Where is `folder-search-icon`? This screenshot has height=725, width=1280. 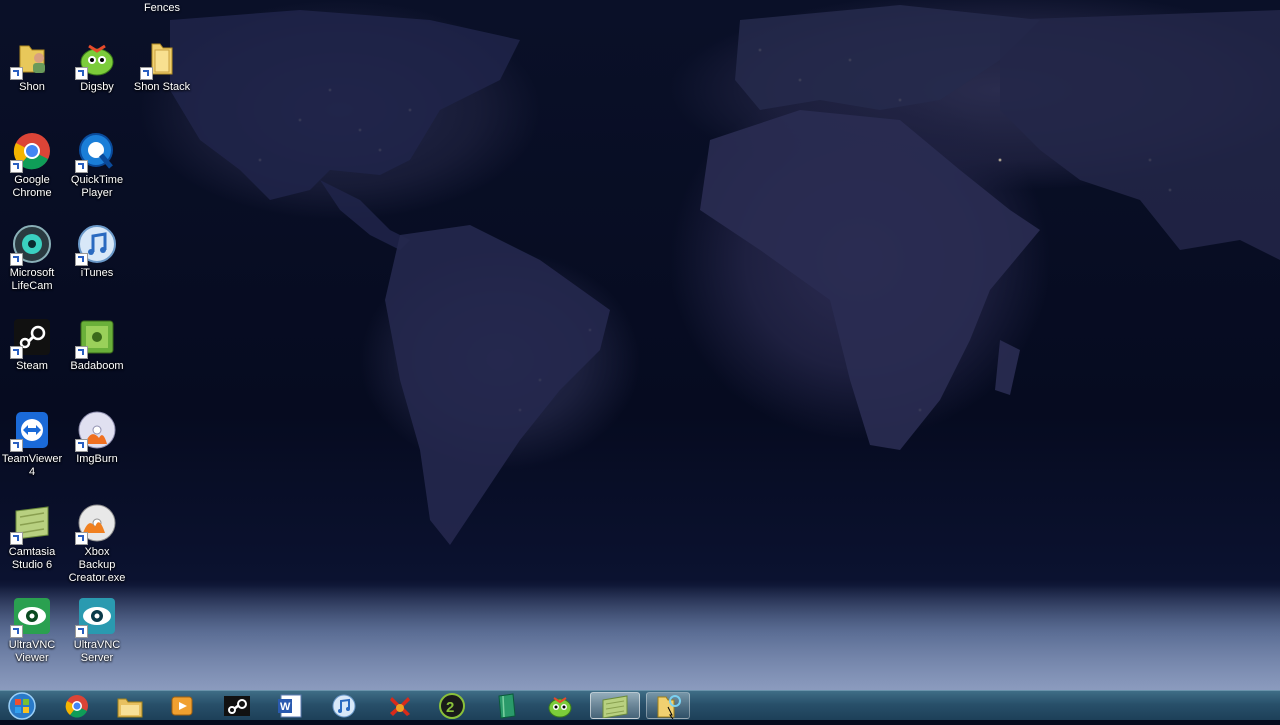
folder-search-icon is located at coordinates (669, 706).